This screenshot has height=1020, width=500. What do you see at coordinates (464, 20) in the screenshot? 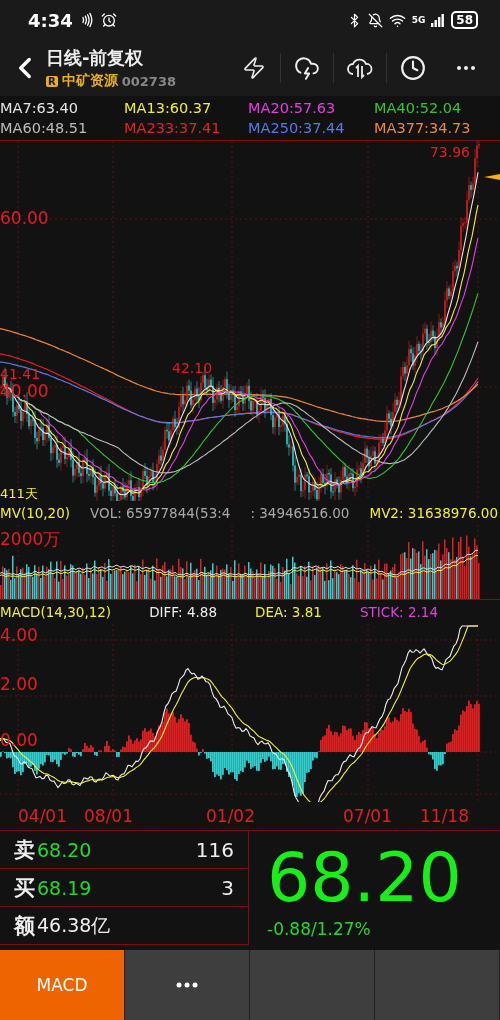
I see `battery-level: 58` at bounding box center [464, 20].